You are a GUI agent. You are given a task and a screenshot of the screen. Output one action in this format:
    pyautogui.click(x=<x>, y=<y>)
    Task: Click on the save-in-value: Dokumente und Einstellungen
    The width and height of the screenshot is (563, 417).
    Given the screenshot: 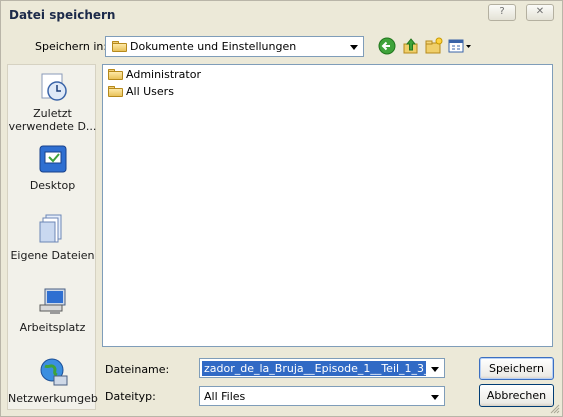 What is the action you would take?
    pyautogui.click(x=213, y=46)
    